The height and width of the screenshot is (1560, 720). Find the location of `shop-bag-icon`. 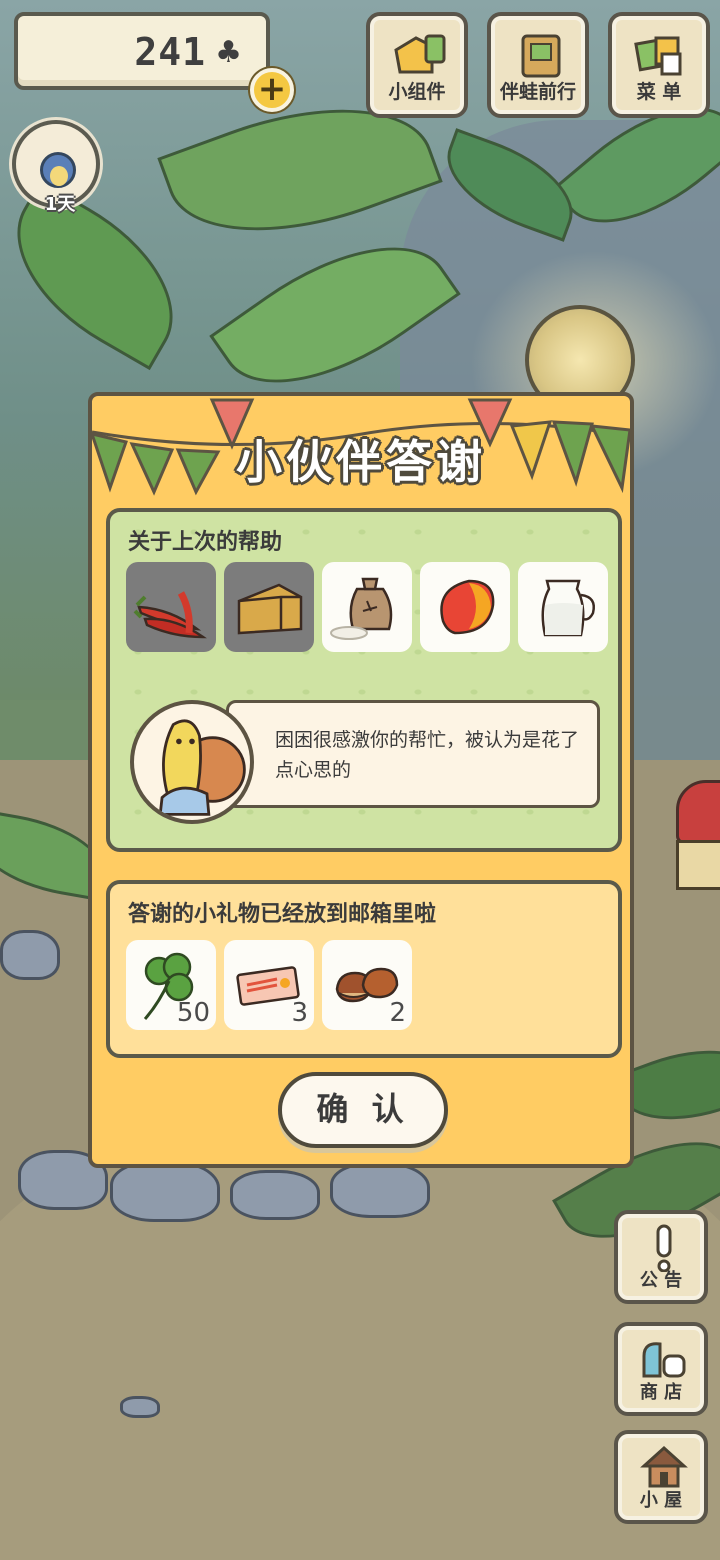

shop-bag-icon is located at coordinates (664, 1360).